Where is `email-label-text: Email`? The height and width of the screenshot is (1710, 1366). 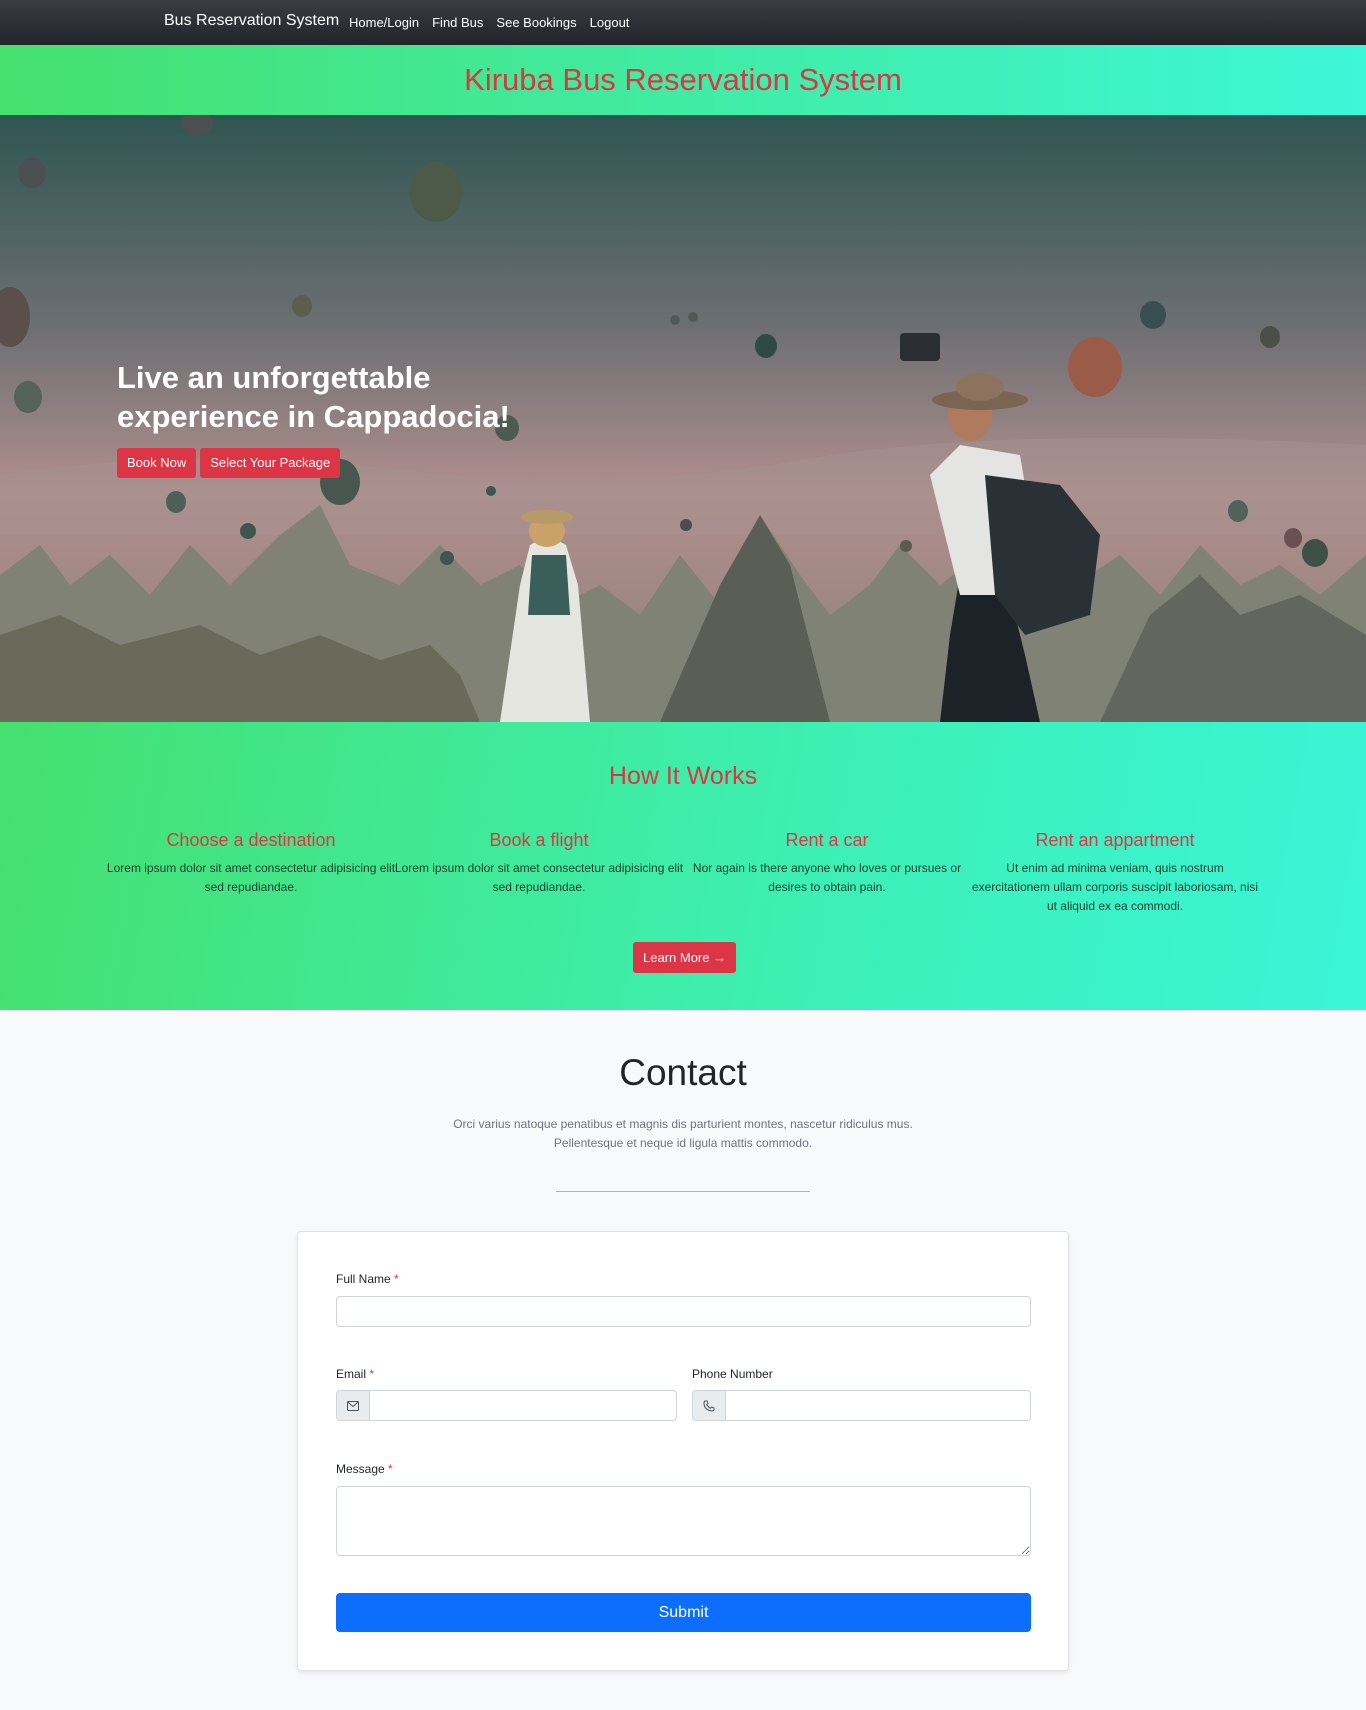
email-label-text: Email is located at coordinates (351, 1374).